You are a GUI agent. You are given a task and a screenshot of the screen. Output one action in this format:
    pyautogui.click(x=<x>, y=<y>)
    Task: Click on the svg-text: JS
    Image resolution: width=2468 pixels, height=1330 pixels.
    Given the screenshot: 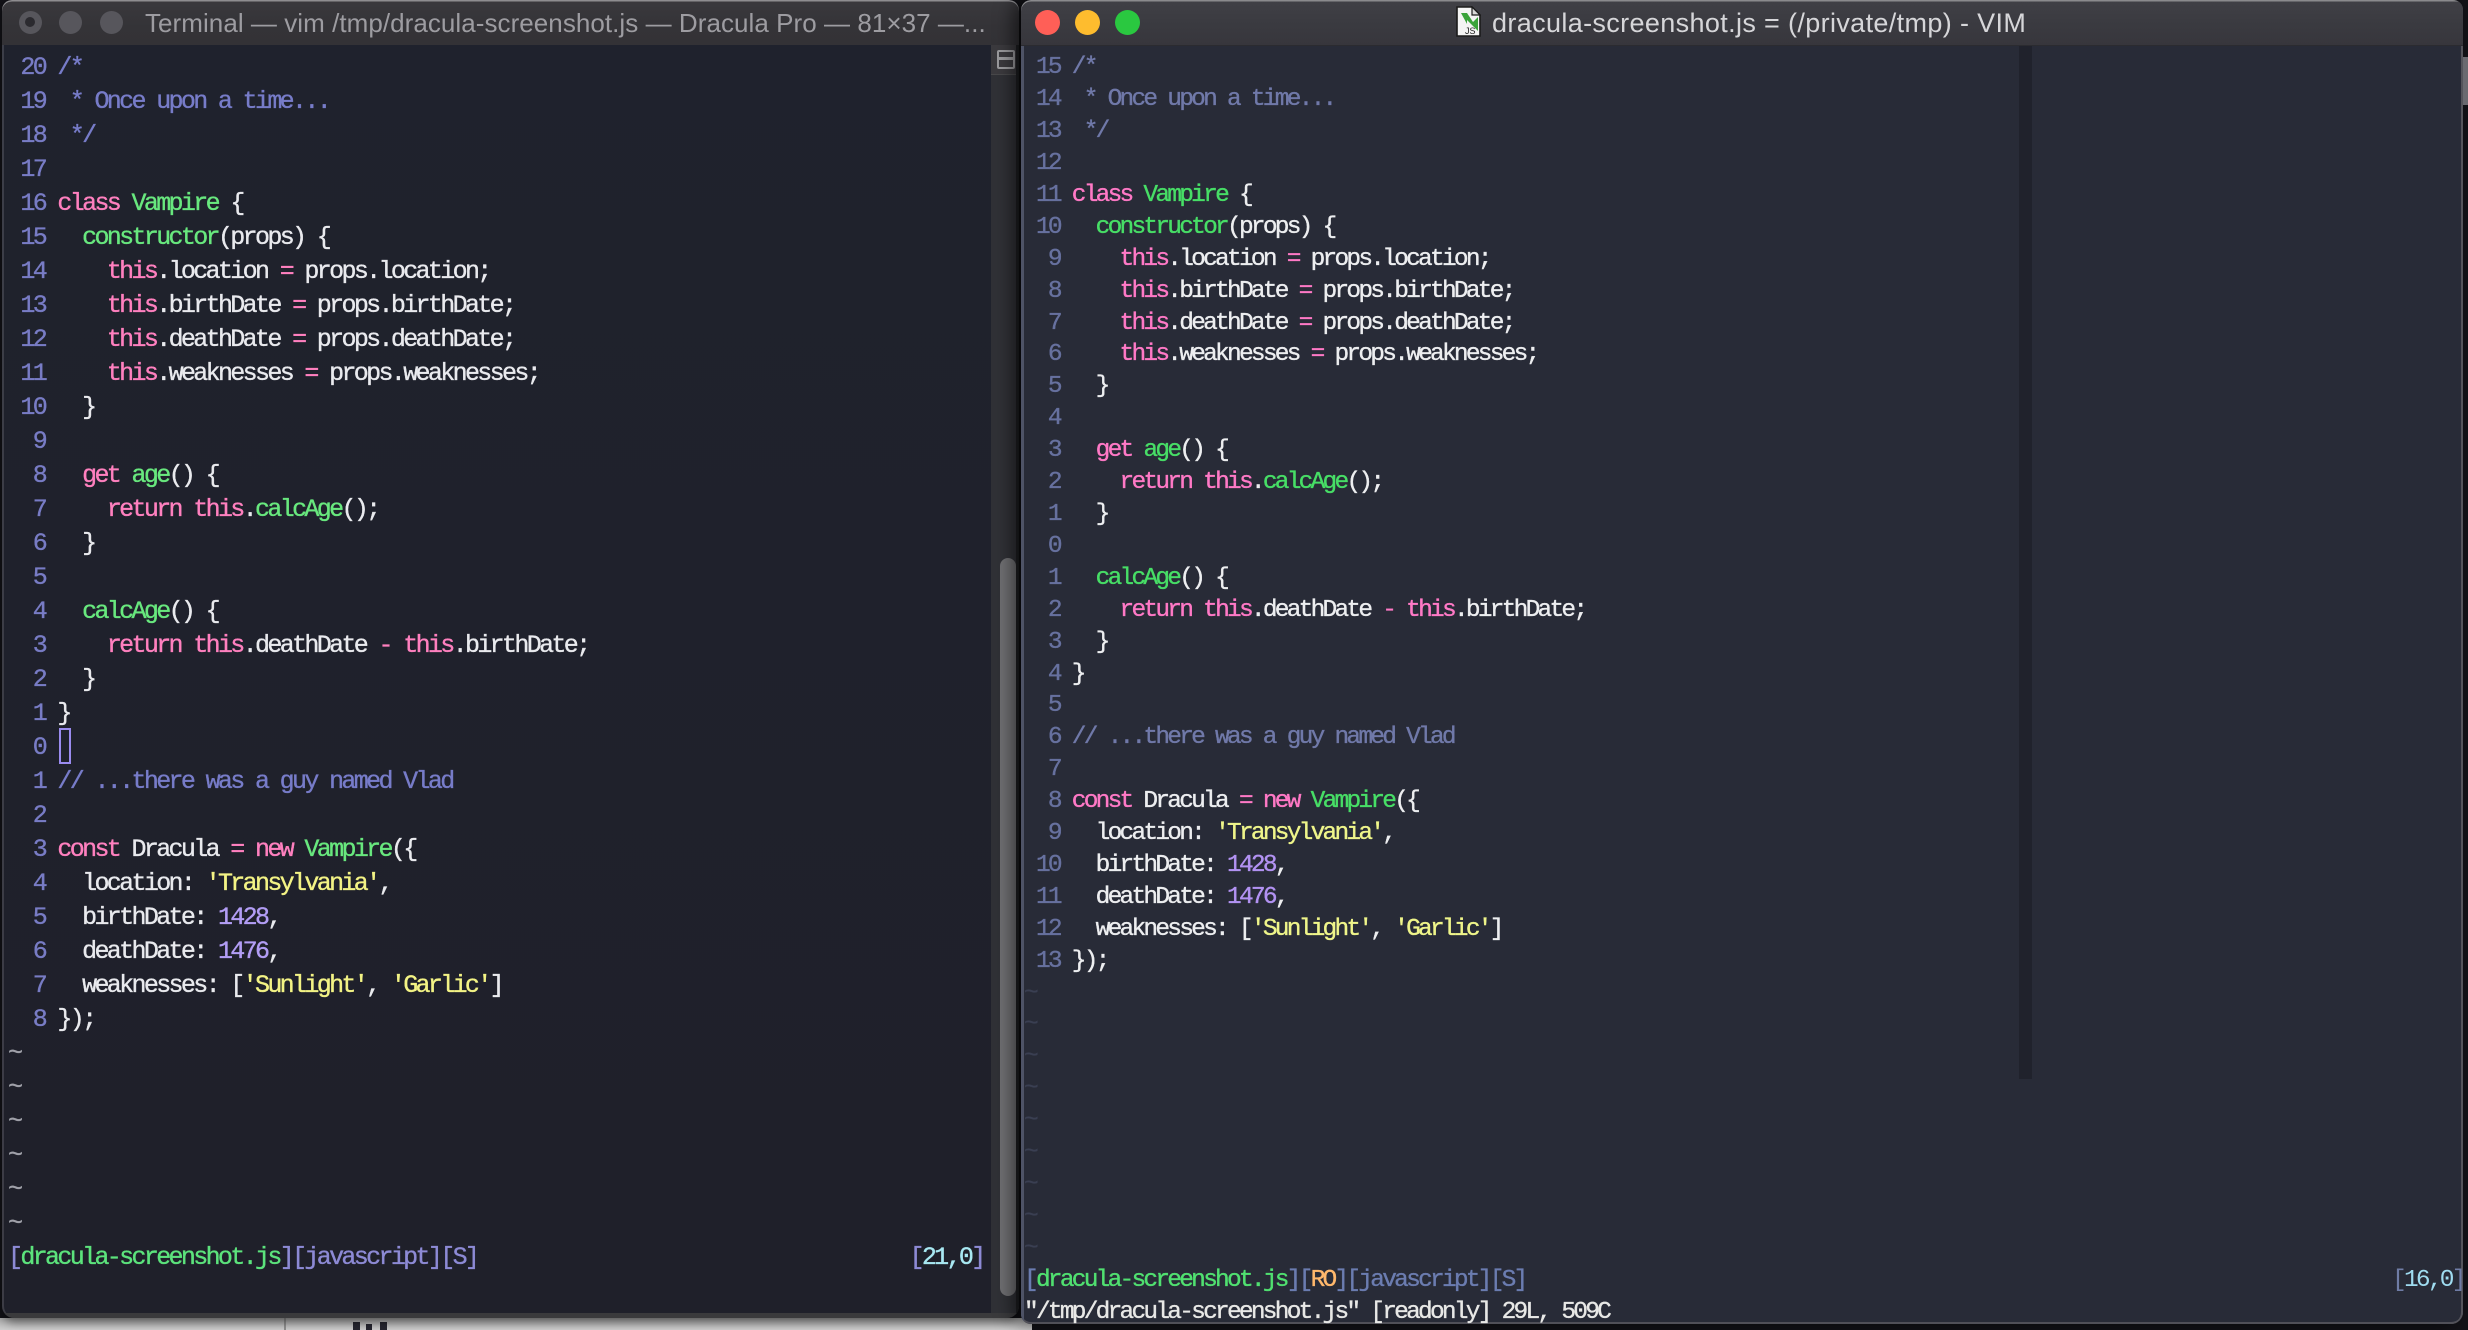 What is the action you would take?
    pyautogui.click(x=1470, y=31)
    